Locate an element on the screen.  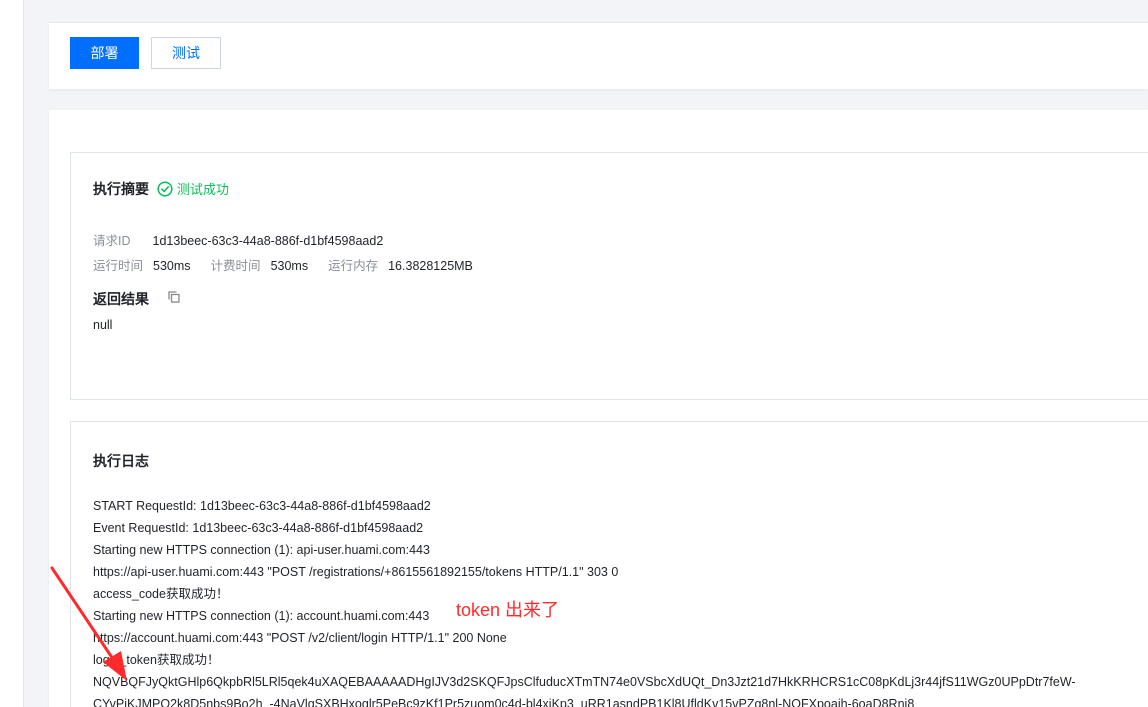
status-badge: 测试成功 is located at coordinates (193, 188).